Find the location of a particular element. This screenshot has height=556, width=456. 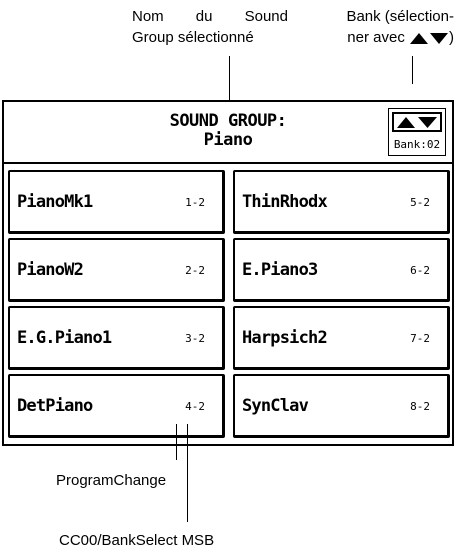

sound-code: 4-2 is located at coordinates (195, 406).